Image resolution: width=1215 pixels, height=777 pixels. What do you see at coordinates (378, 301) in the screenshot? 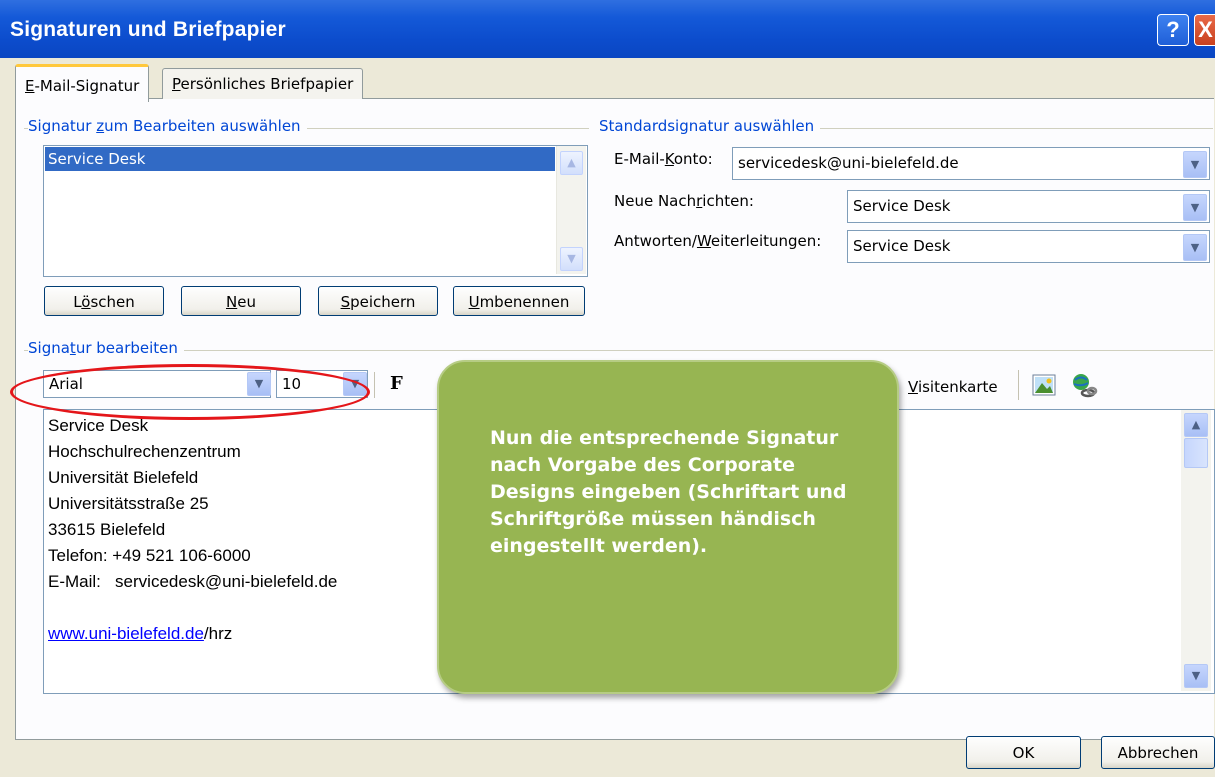
I see `save-button: Speichern` at bounding box center [378, 301].